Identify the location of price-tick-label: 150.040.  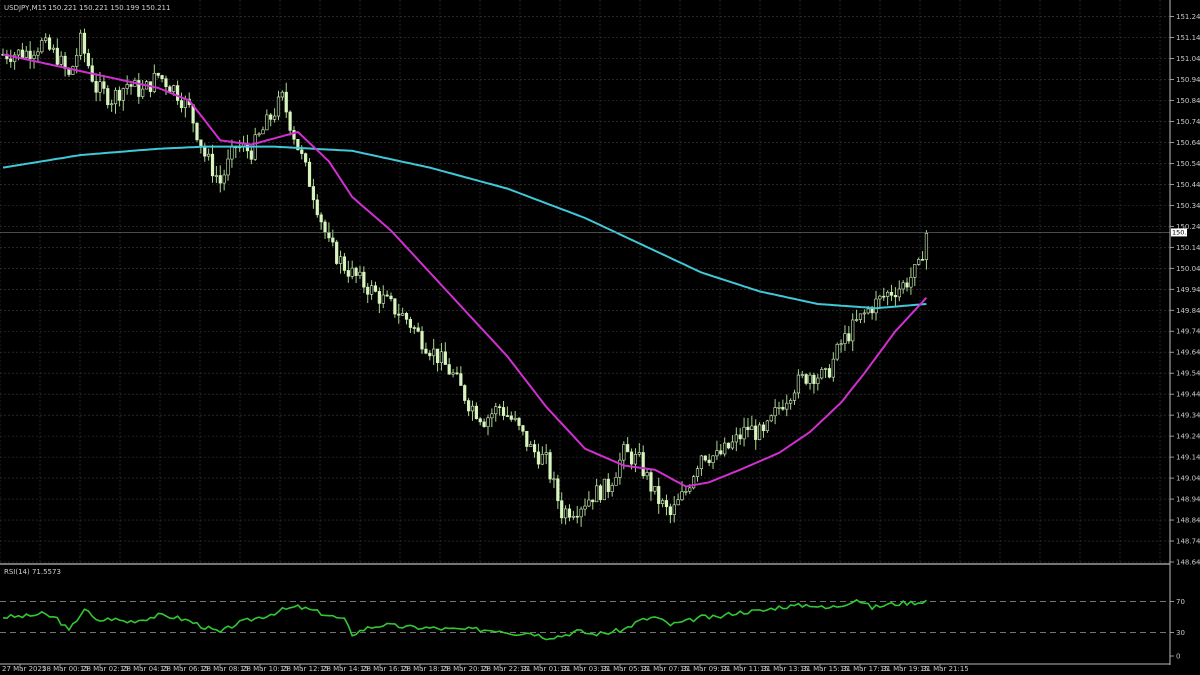
(1188, 269).